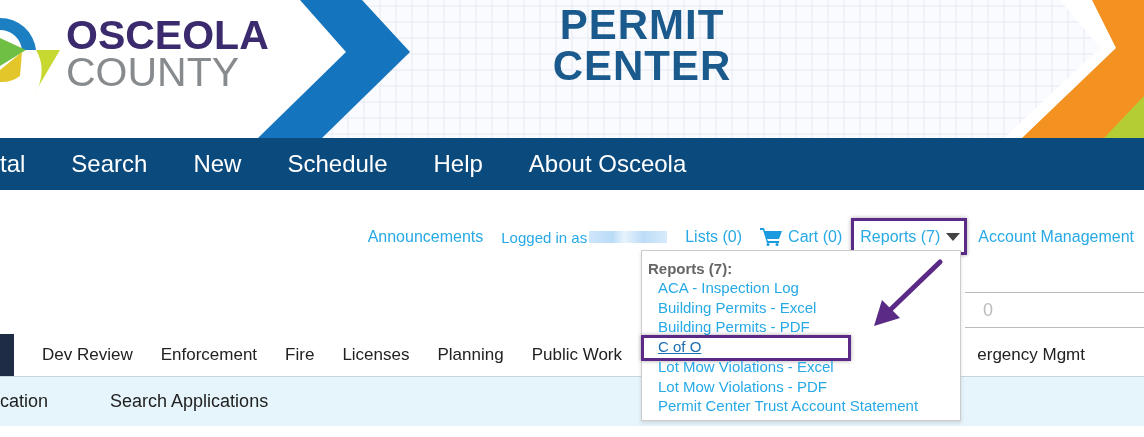 Image resolution: width=1144 pixels, height=437 pixels. Describe the element at coordinates (167, 35) in the screenshot. I see `logo-text: OSCEOLA` at that location.